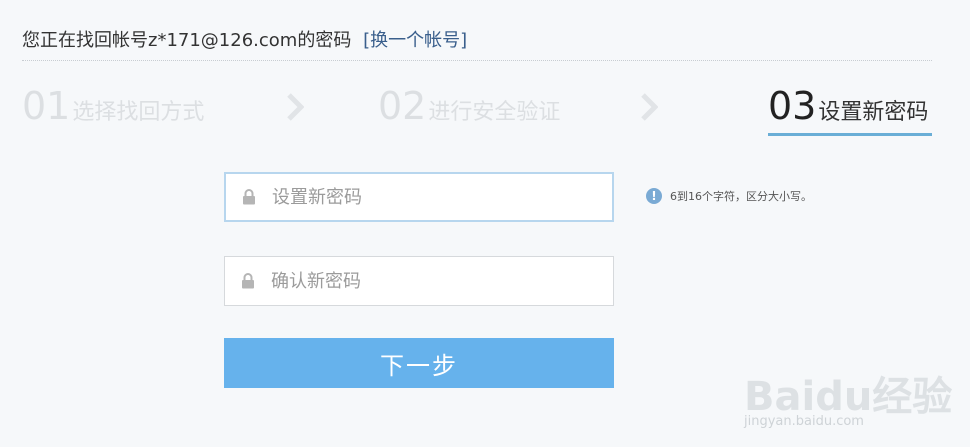 The width and height of the screenshot is (970, 447). What do you see at coordinates (792, 106) in the screenshot?
I see `step-3-number: 03` at bounding box center [792, 106].